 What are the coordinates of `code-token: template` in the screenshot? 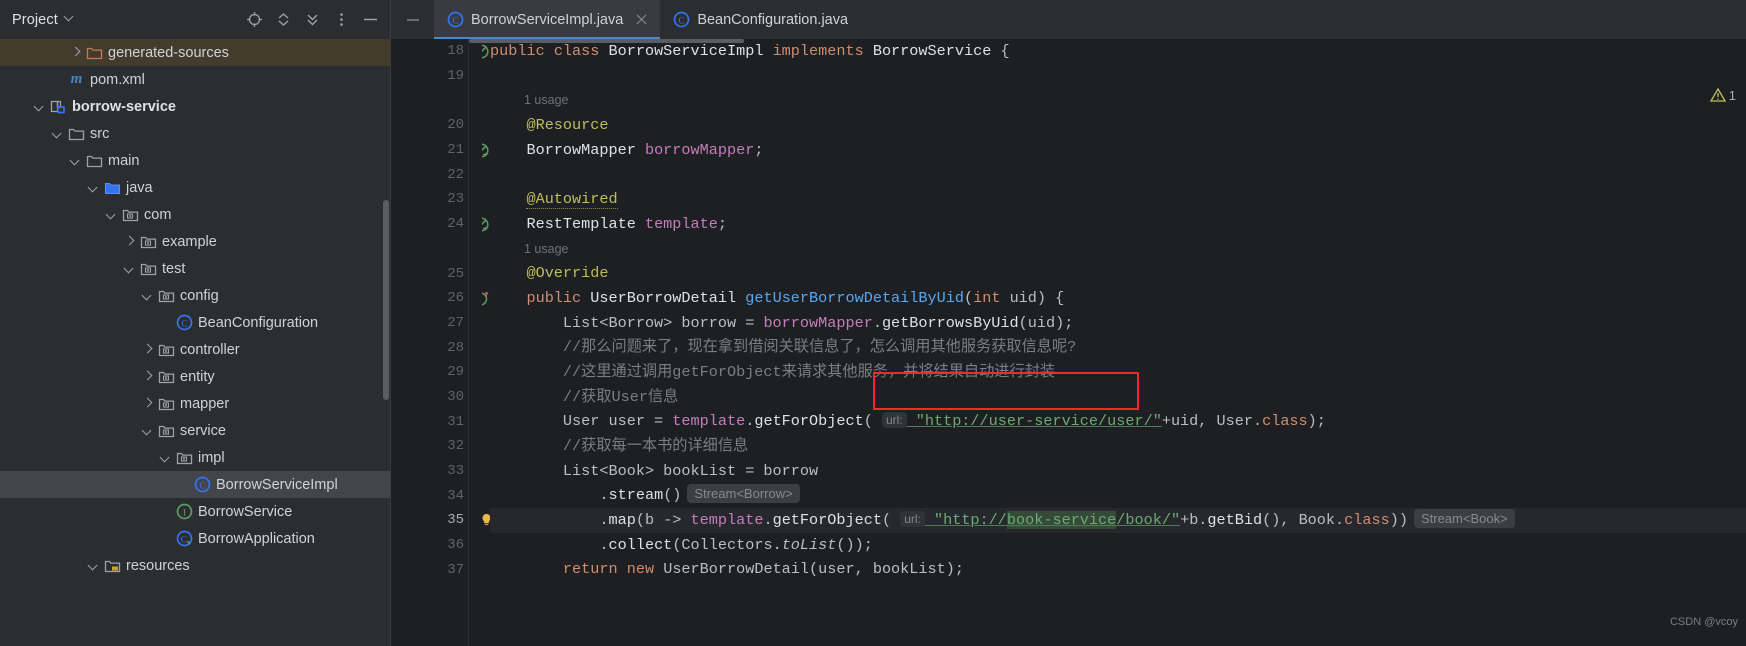 It's located at (681, 223).